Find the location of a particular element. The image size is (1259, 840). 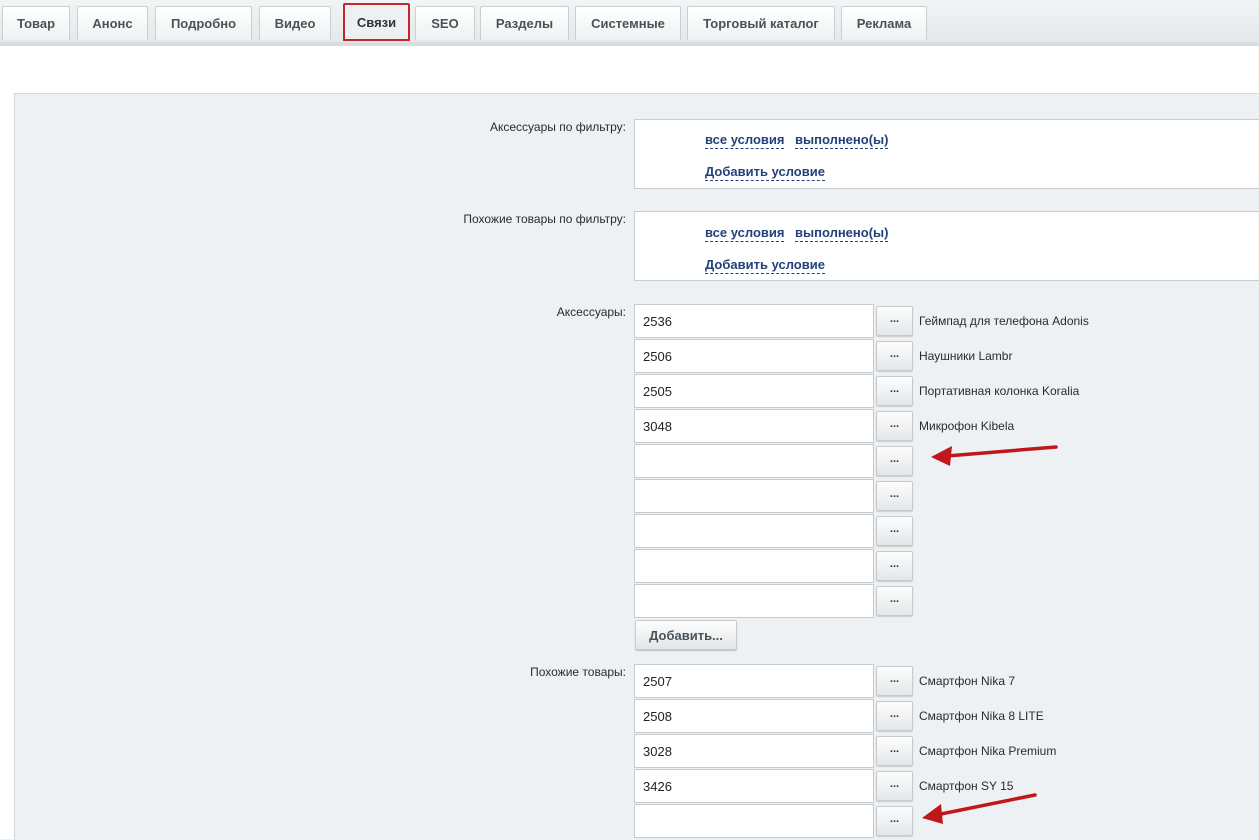

accessories-filter-met: выполнено(ы) is located at coordinates (842, 140).